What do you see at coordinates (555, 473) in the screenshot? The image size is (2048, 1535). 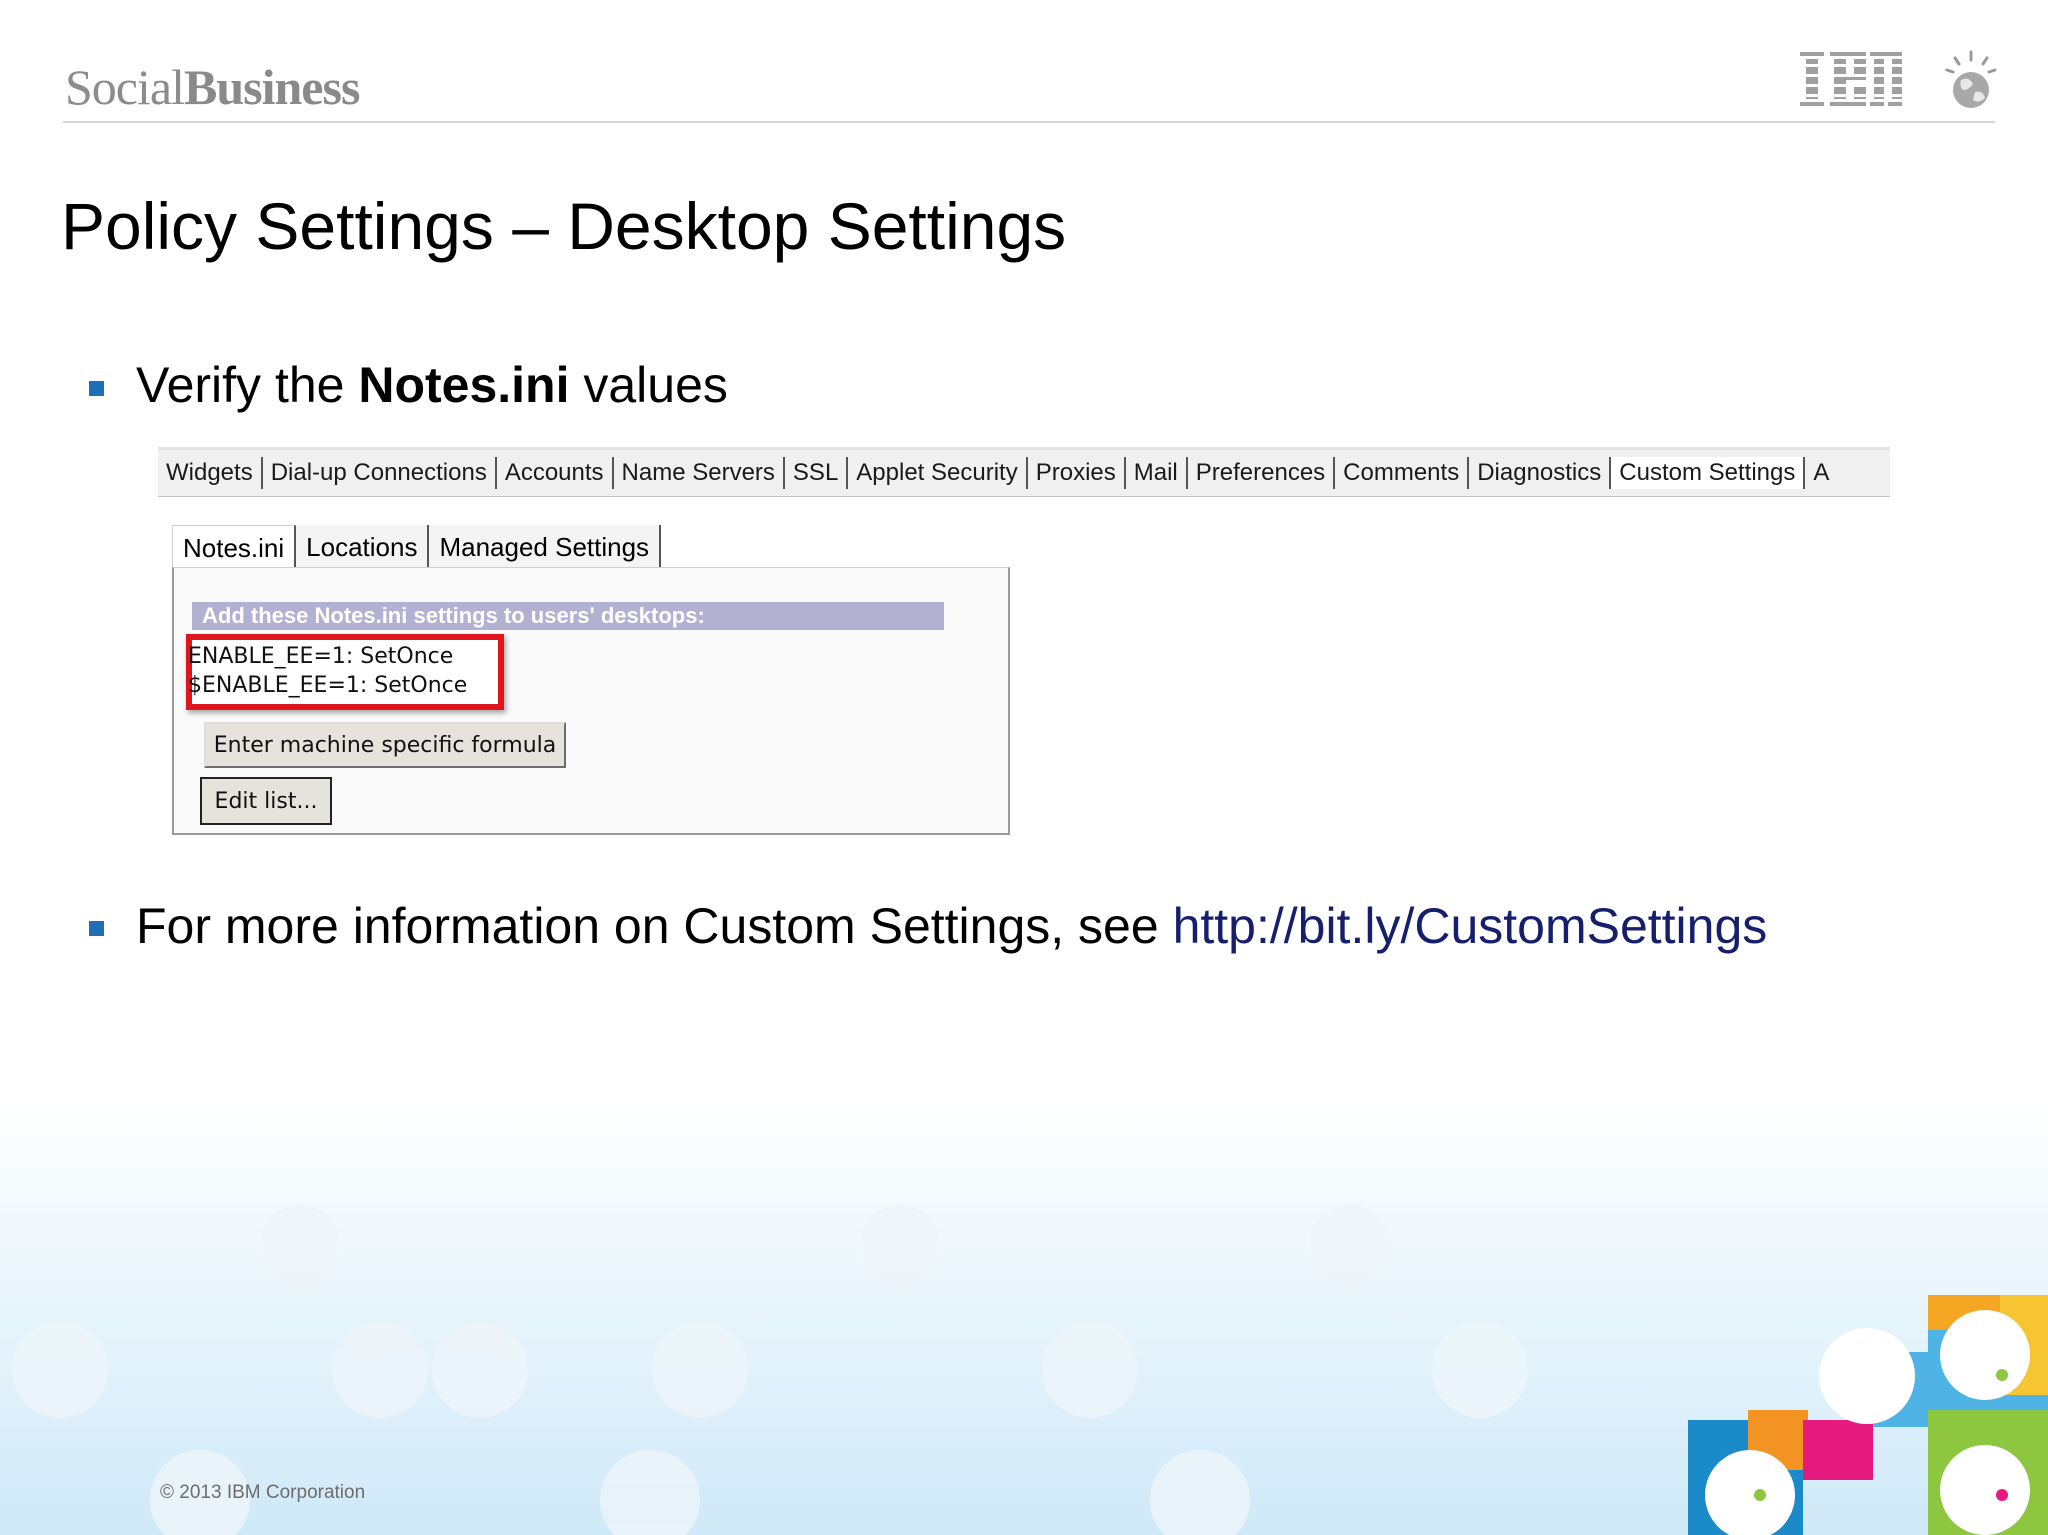 I see `tab-accounts: Accounts` at bounding box center [555, 473].